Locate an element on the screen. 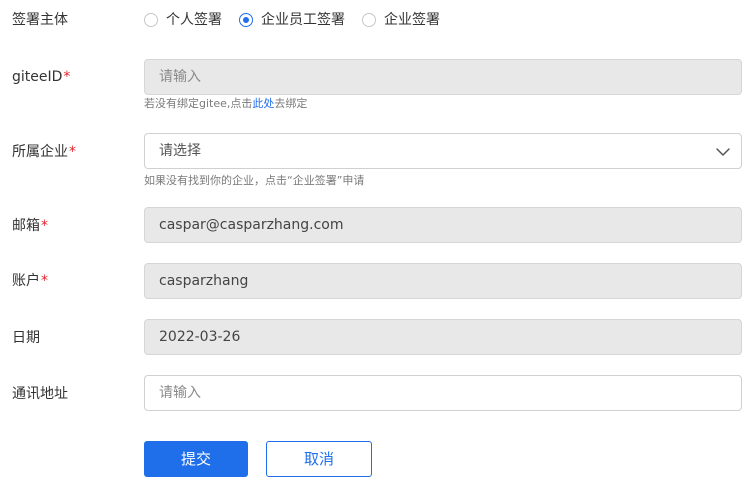 The image size is (756, 489). radio-button-employee is located at coordinates (246, 20).